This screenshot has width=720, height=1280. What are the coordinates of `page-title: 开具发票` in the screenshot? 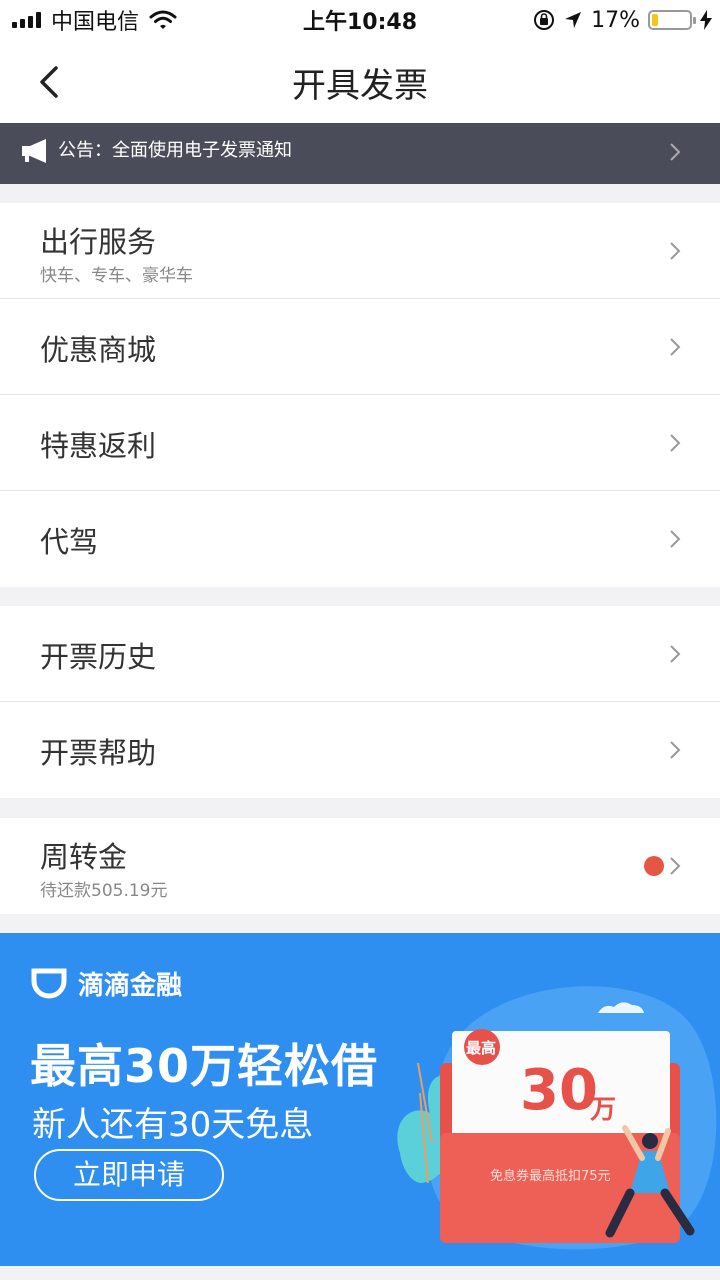 It's located at (360, 86).